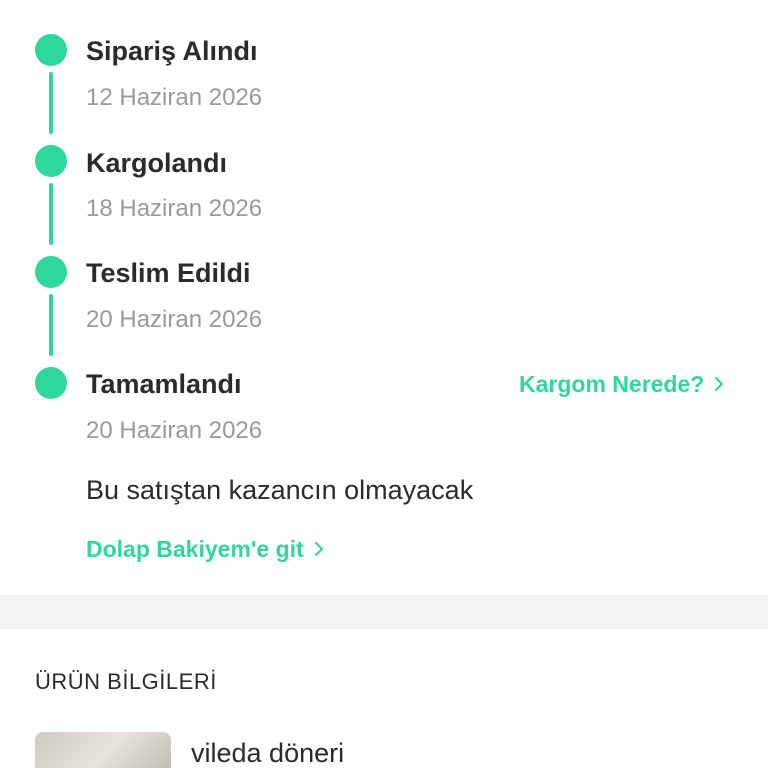 Image resolution: width=768 pixels, height=768 pixels. I want to click on product-name: vileda döneri, so click(268, 753).